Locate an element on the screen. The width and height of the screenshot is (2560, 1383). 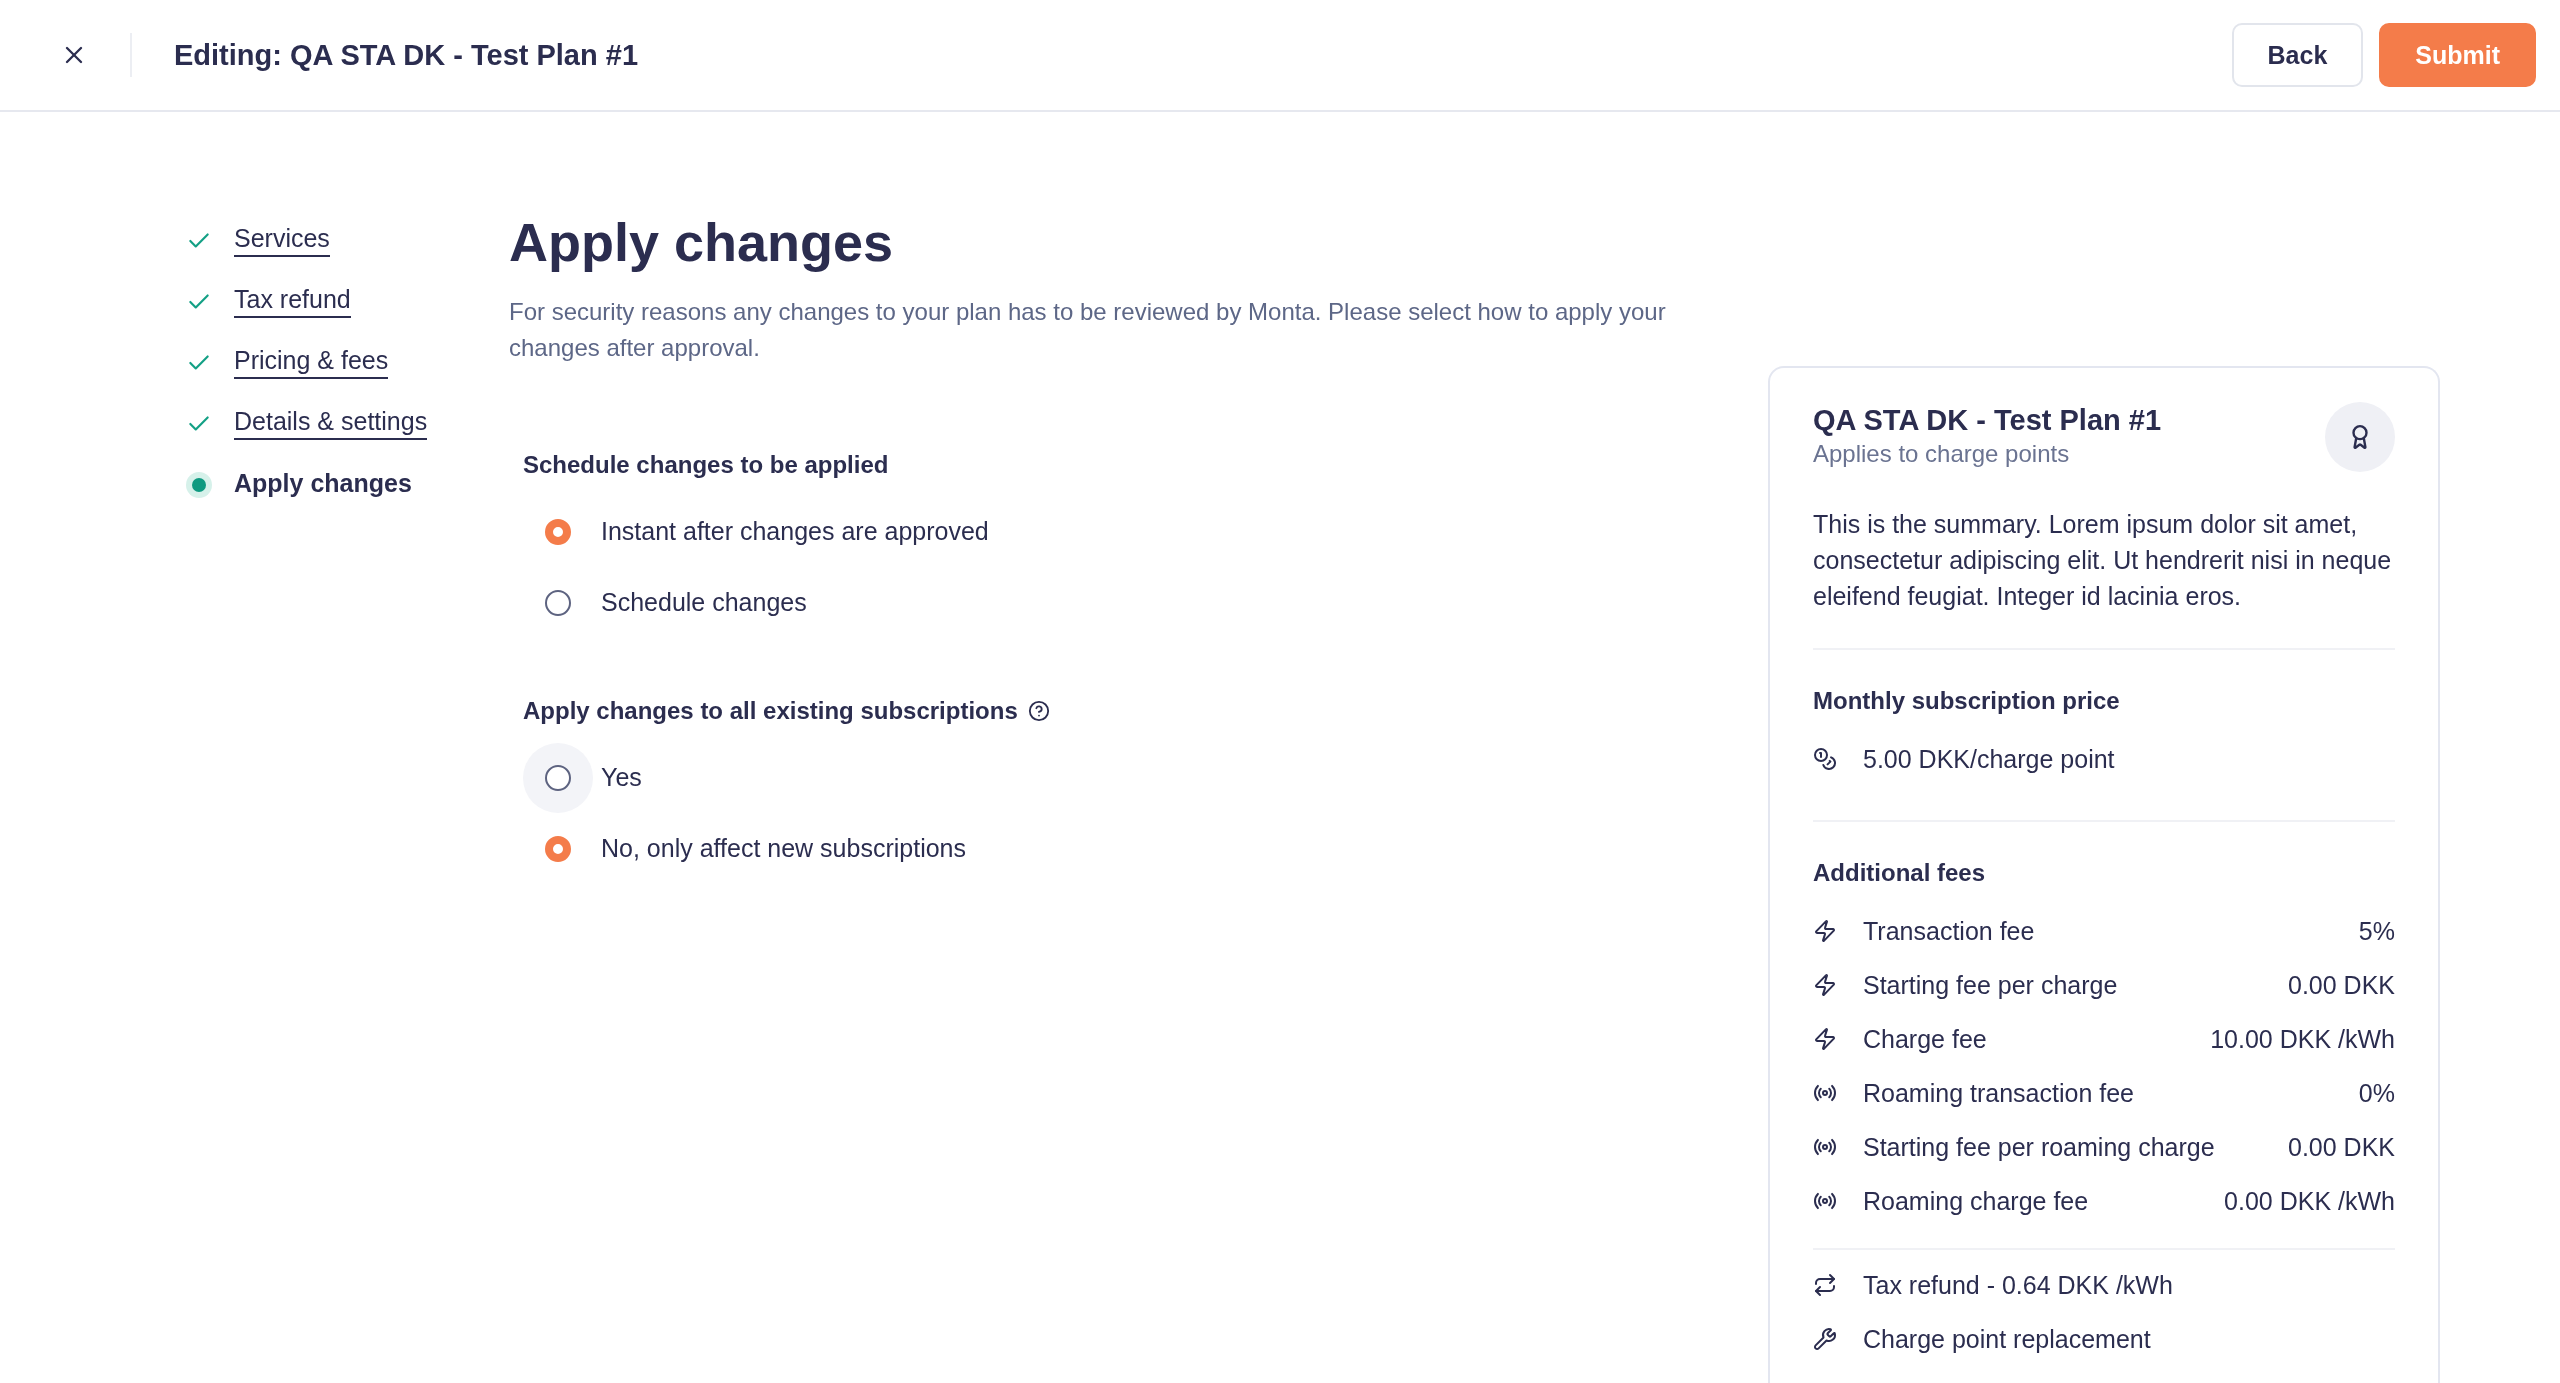
fee-value: 10.00 DKK /kWh is located at coordinates (2302, 1039).